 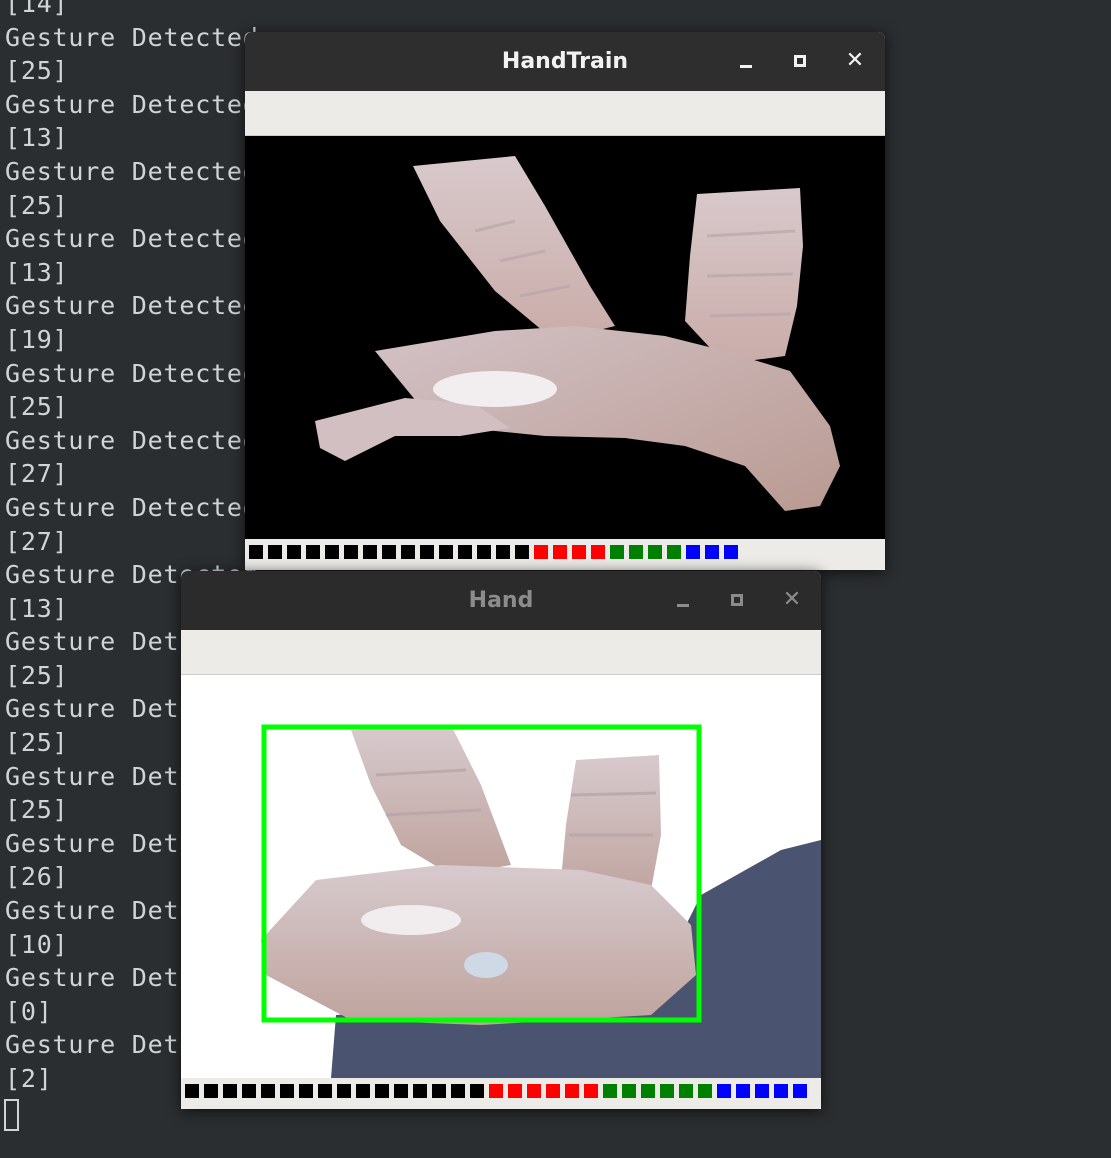 I want to click on terminal-line: [14], so click(x=37, y=9).